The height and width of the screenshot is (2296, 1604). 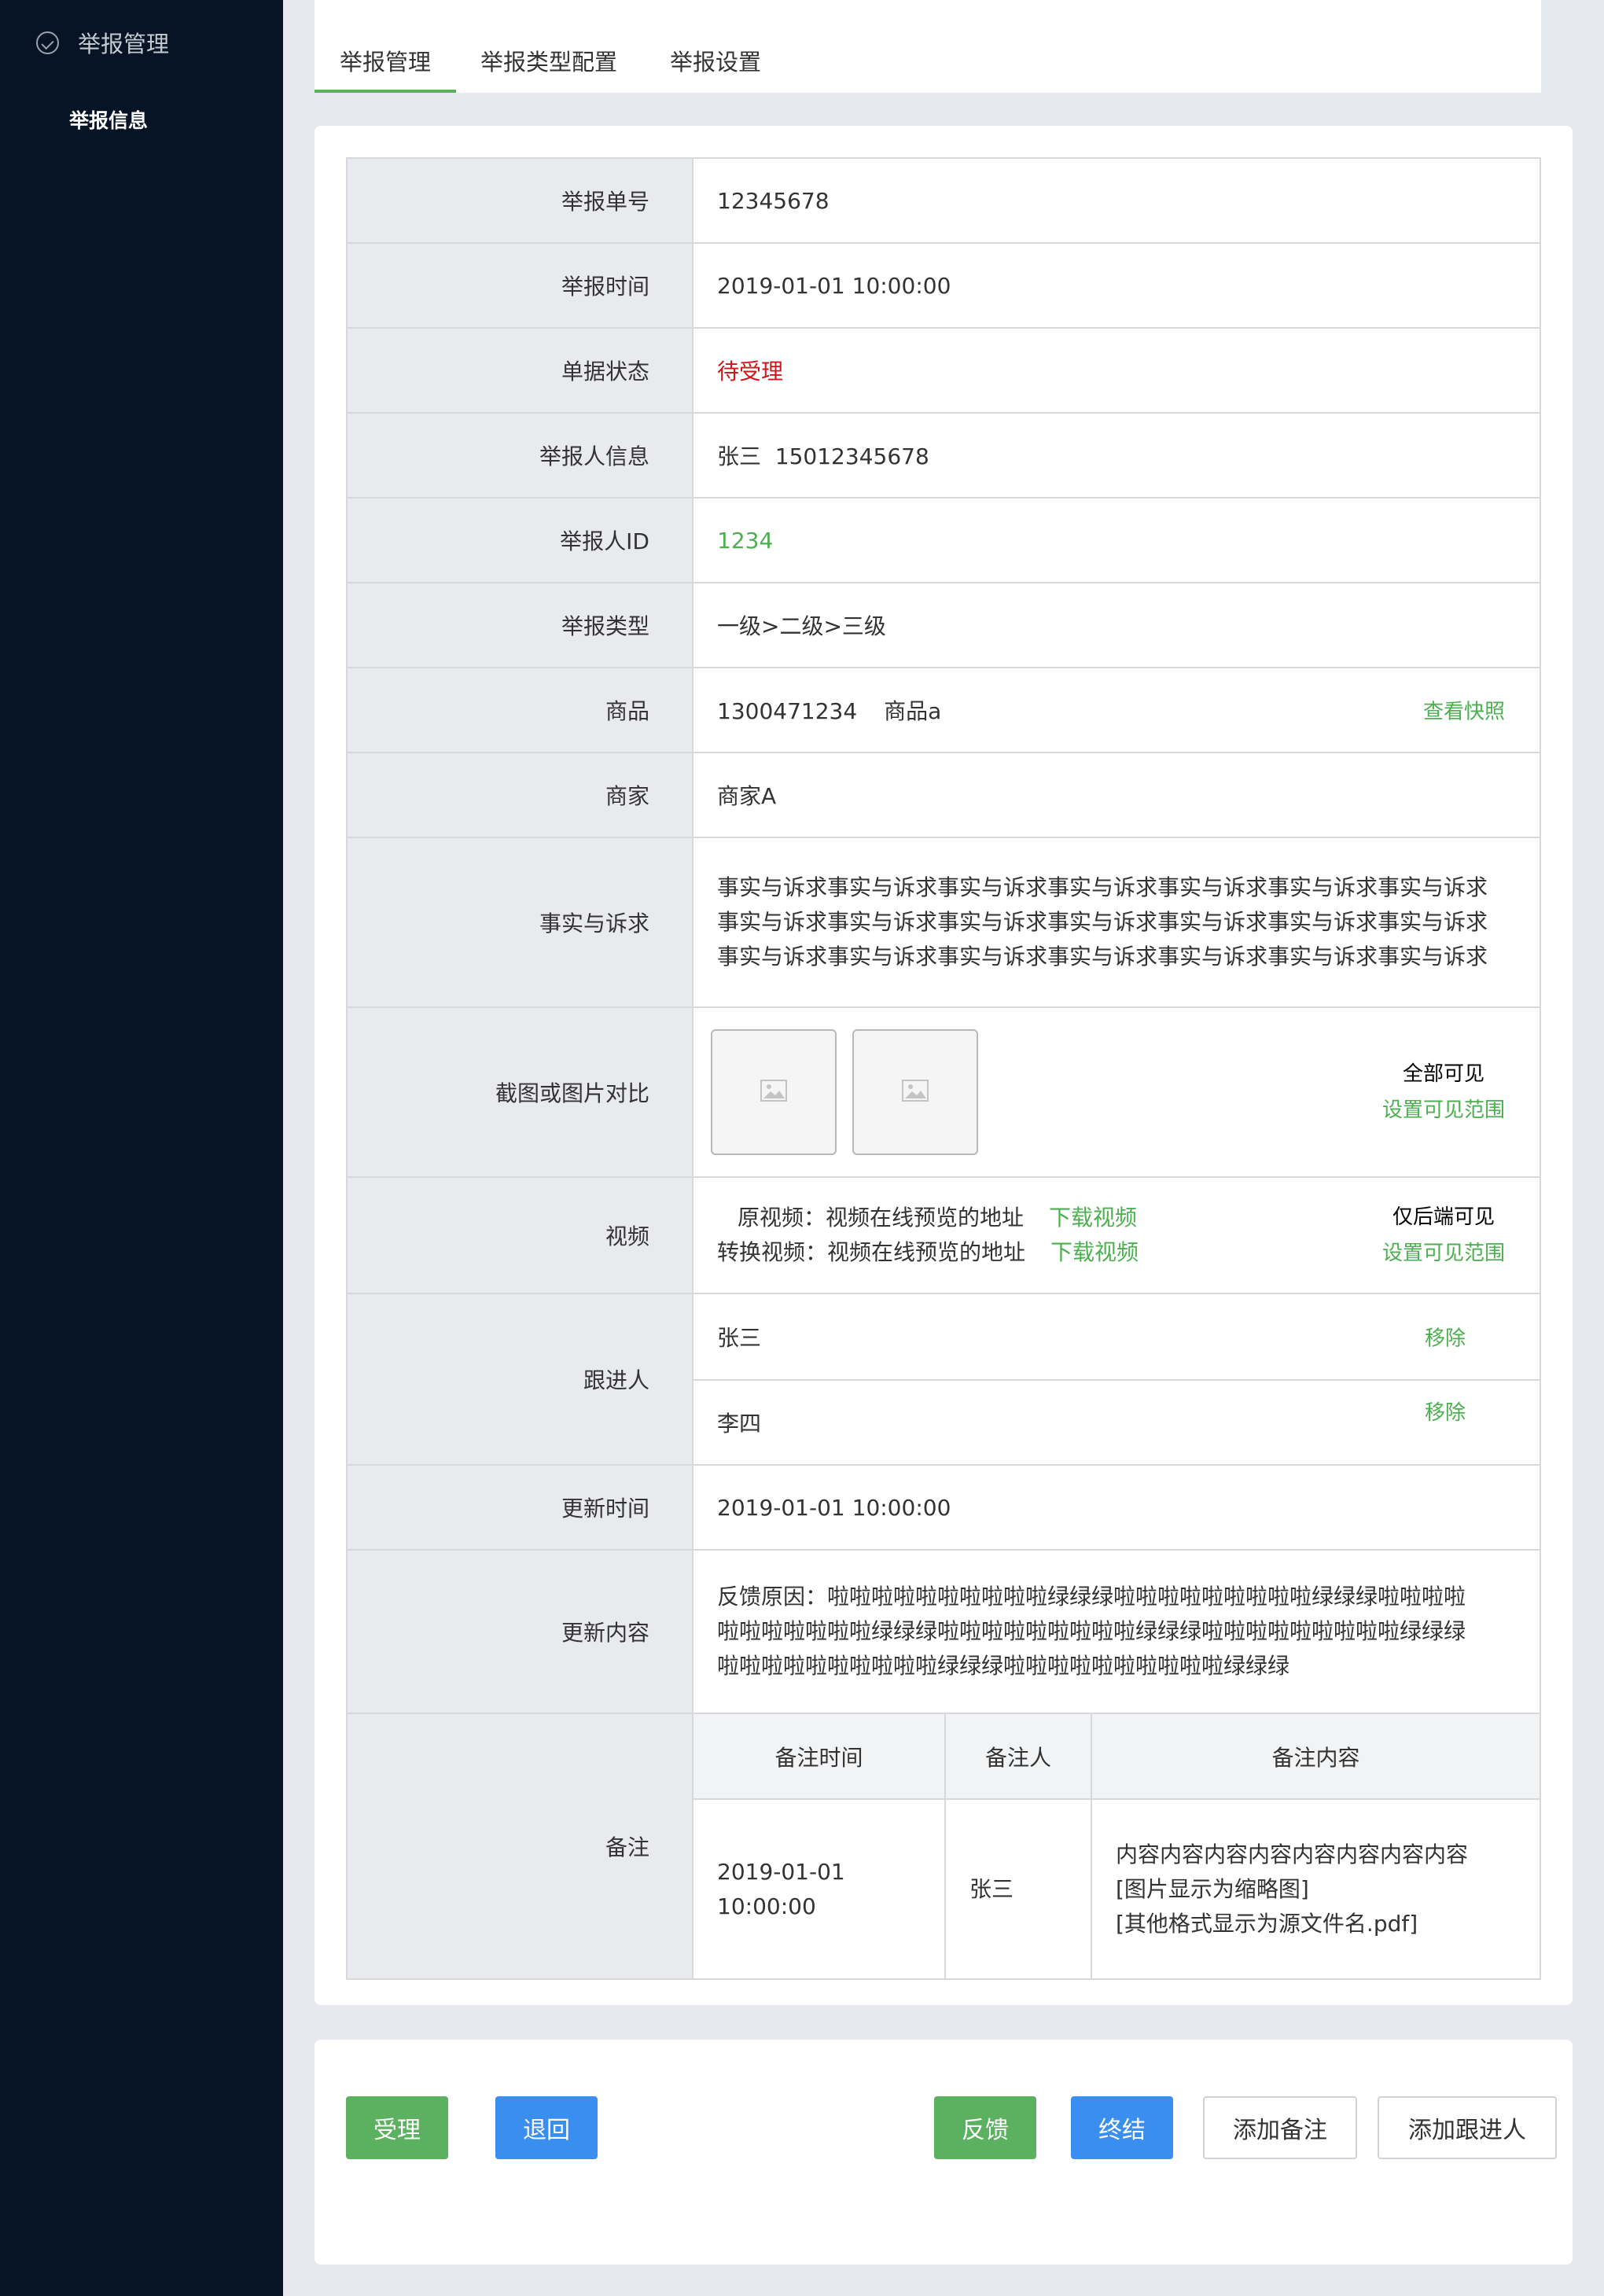 I want to click on note-time-cell: 2019-01-01 10:00:00, so click(x=819, y=1888).